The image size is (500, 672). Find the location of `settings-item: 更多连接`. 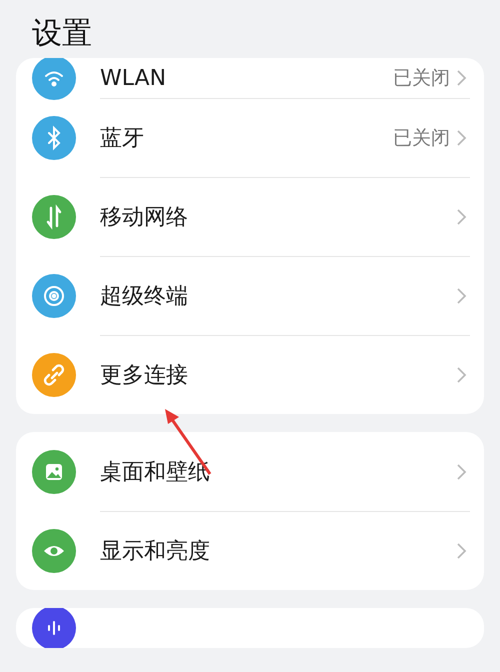

settings-item: 更多连接 is located at coordinates (250, 374).